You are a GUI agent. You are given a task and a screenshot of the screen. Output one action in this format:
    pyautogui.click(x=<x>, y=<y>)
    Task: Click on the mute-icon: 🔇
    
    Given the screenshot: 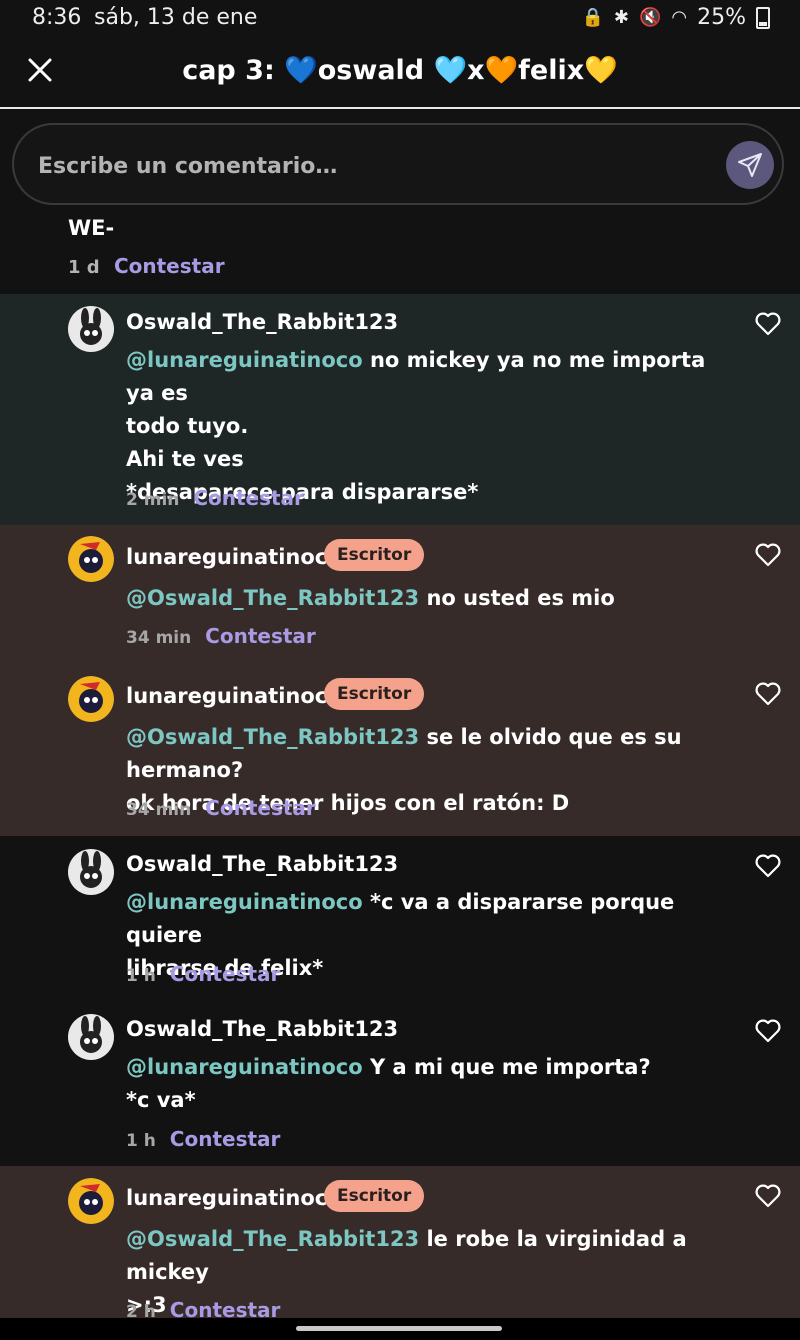 What is the action you would take?
    pyautogui.click(x=650, y=17)
    